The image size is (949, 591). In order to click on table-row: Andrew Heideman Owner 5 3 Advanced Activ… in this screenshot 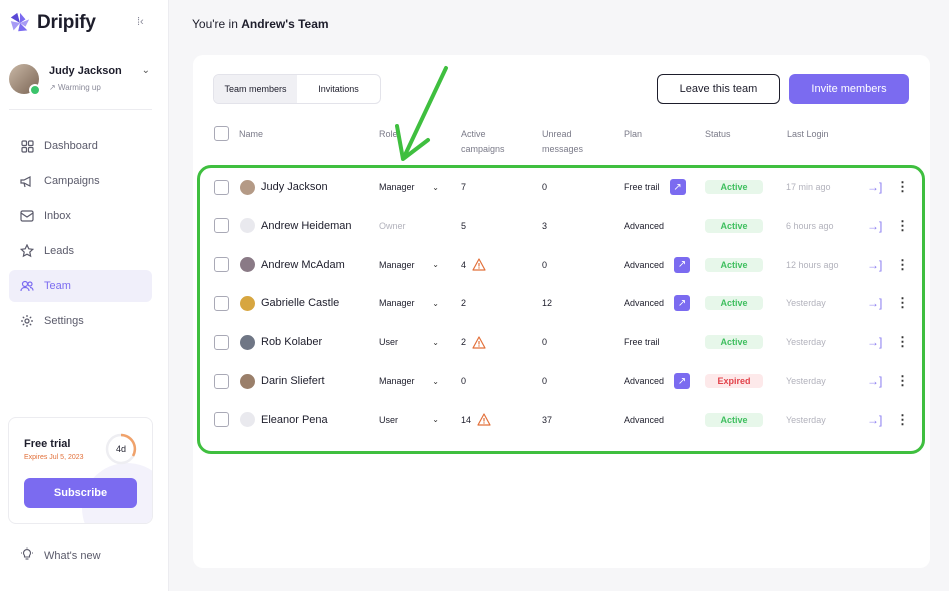, I will do `click(560, 226)`.